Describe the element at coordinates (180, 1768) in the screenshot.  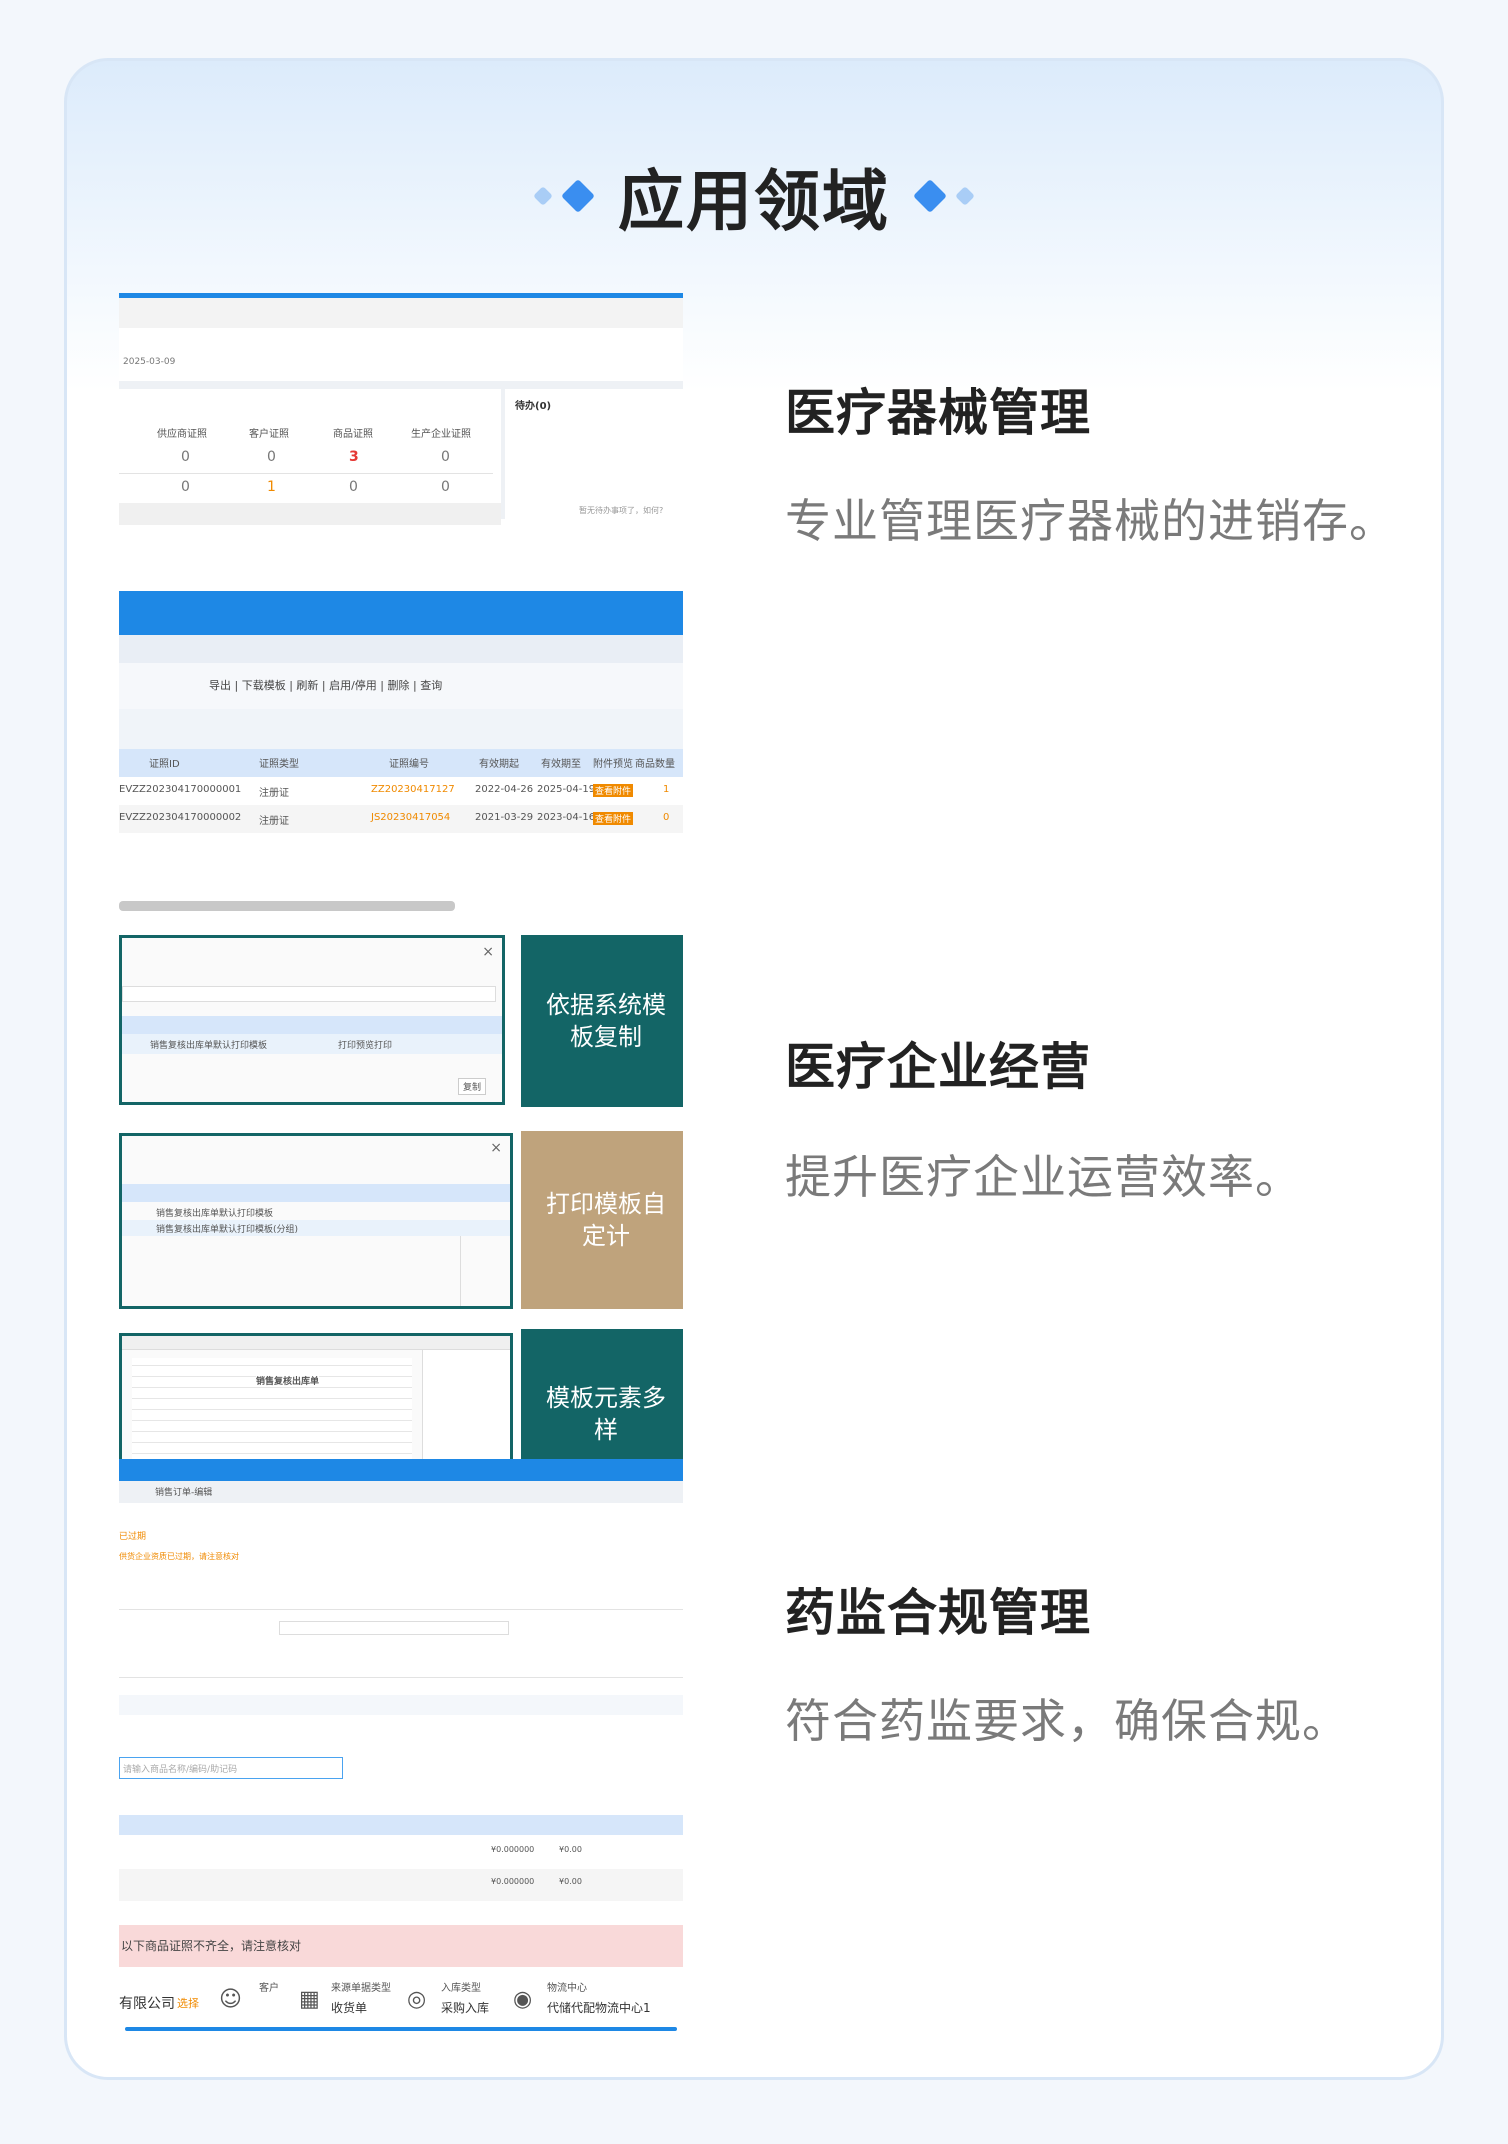
I see `product-search-input: 请输入商品名称/编码/助记码` at that location.